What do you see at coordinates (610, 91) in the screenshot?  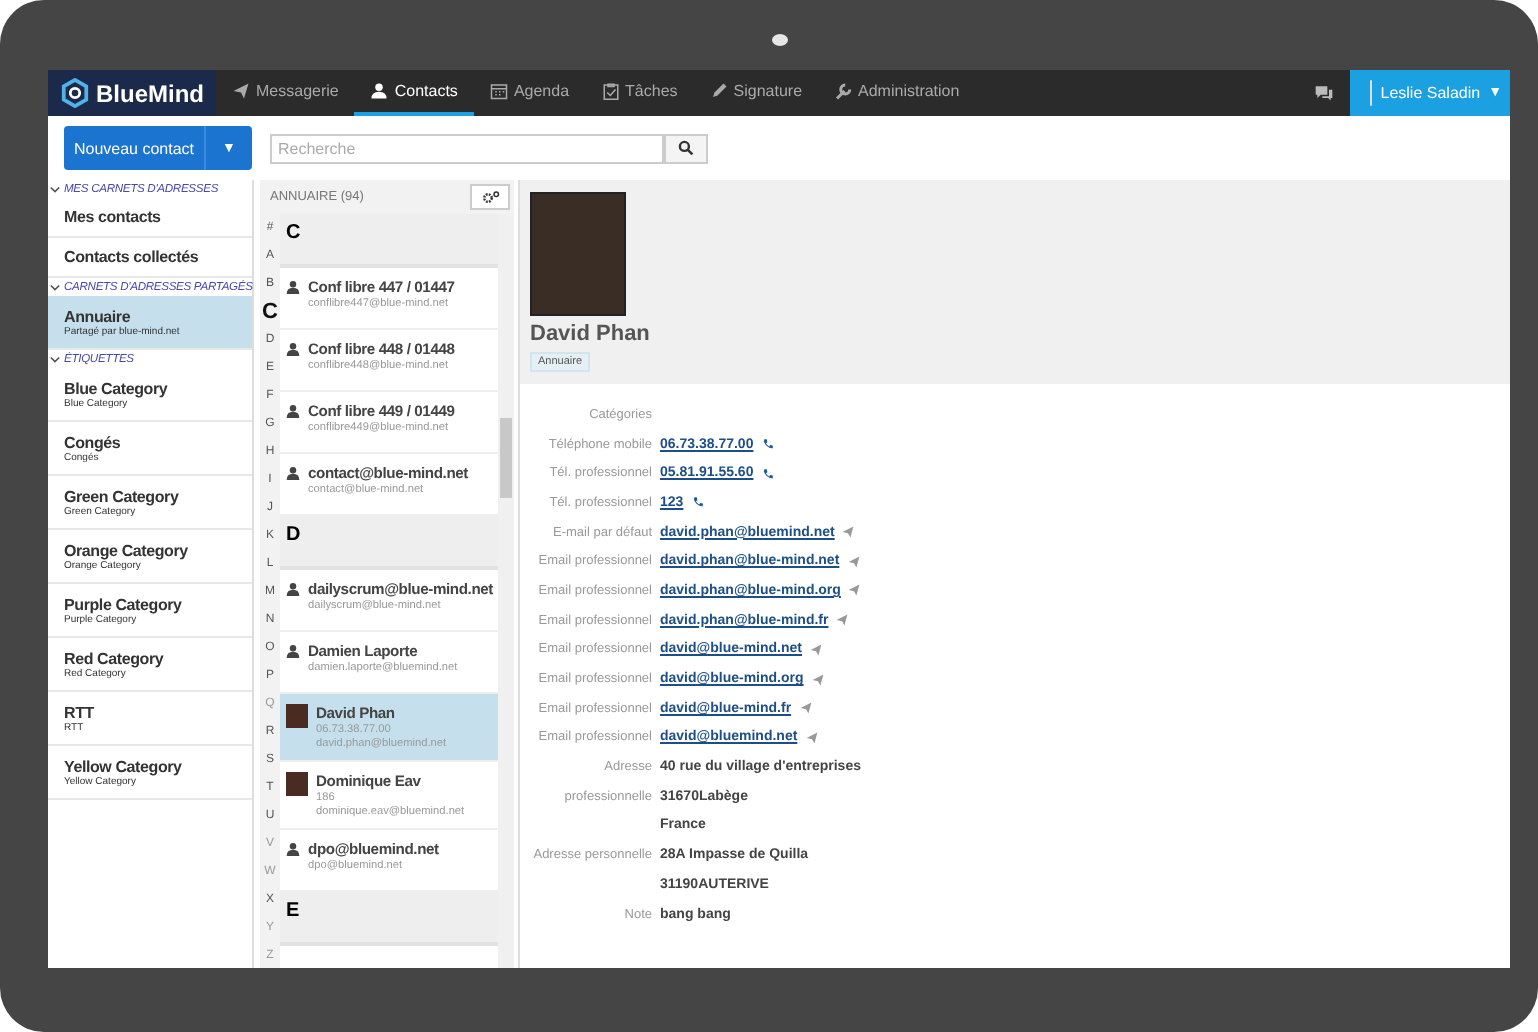 I see `clipboard-icon` at bounding box center [610, 91].